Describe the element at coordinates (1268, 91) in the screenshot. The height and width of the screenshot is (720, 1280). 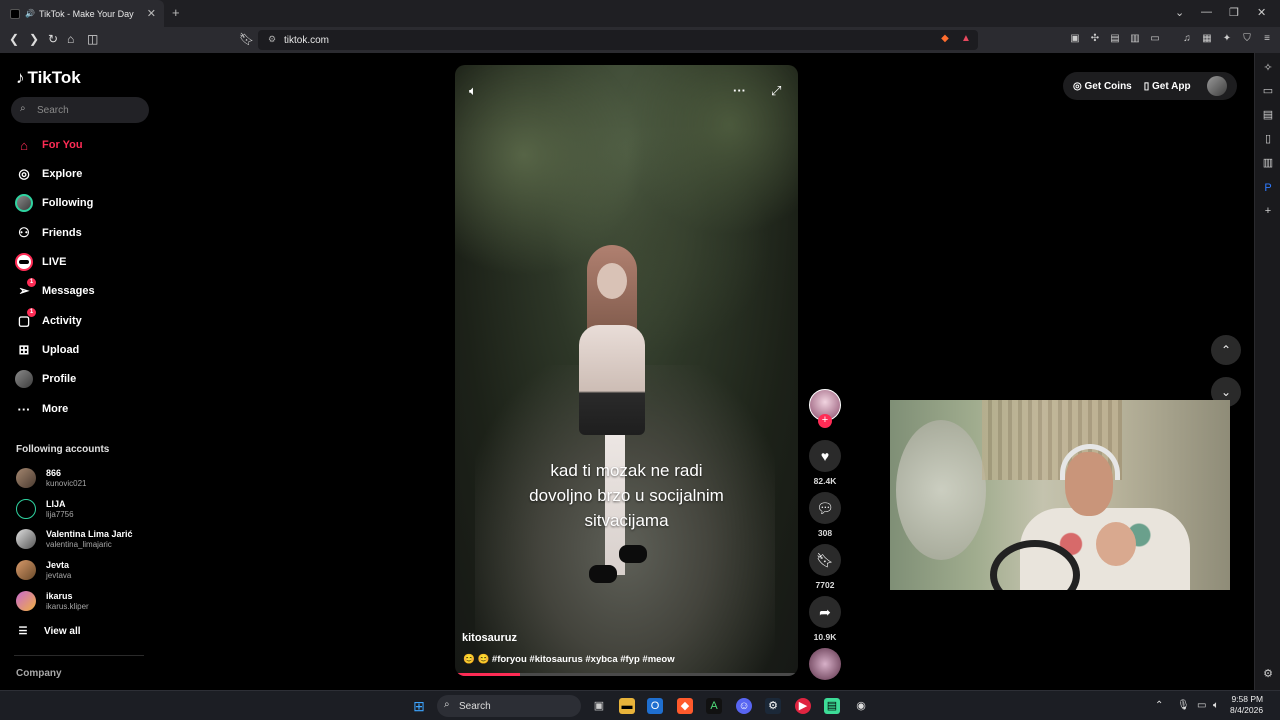
I see `video-icon: ▭` at that location.